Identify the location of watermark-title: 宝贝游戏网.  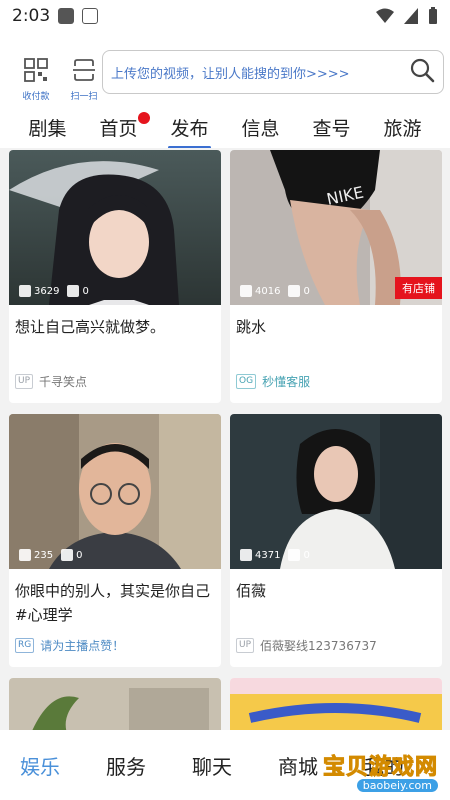
(380, 768).